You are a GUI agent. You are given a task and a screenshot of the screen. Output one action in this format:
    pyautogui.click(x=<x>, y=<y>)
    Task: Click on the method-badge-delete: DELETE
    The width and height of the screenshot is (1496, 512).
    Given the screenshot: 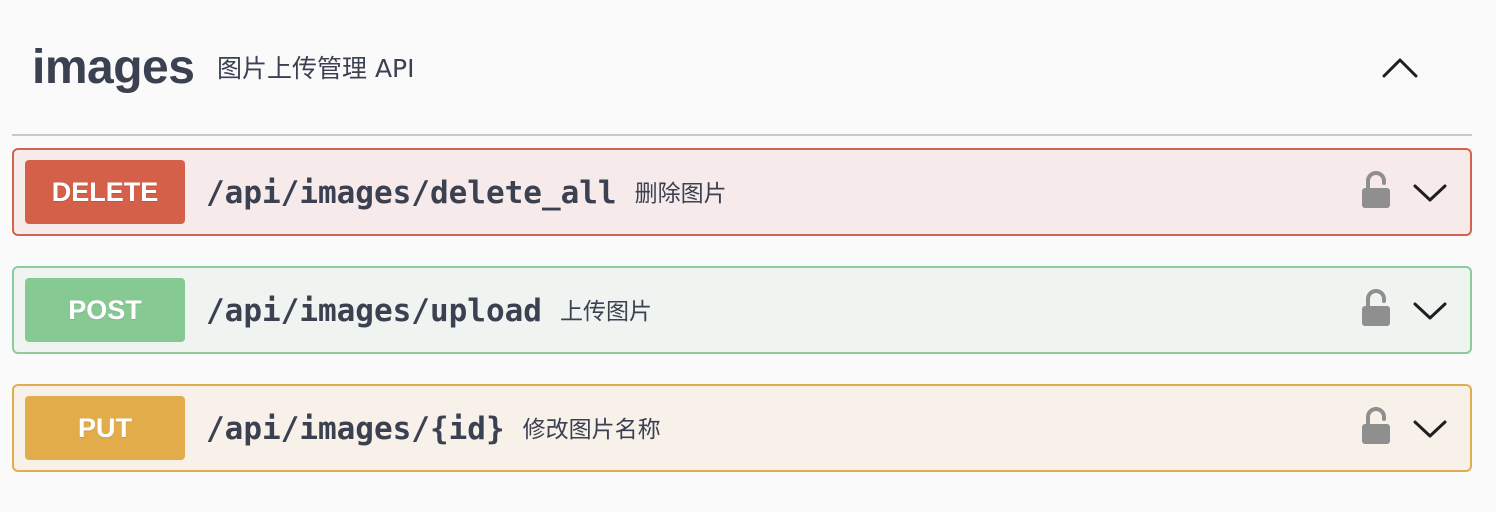 What is the action you would take?
    pyautogui.click(x=105, y=192)
    